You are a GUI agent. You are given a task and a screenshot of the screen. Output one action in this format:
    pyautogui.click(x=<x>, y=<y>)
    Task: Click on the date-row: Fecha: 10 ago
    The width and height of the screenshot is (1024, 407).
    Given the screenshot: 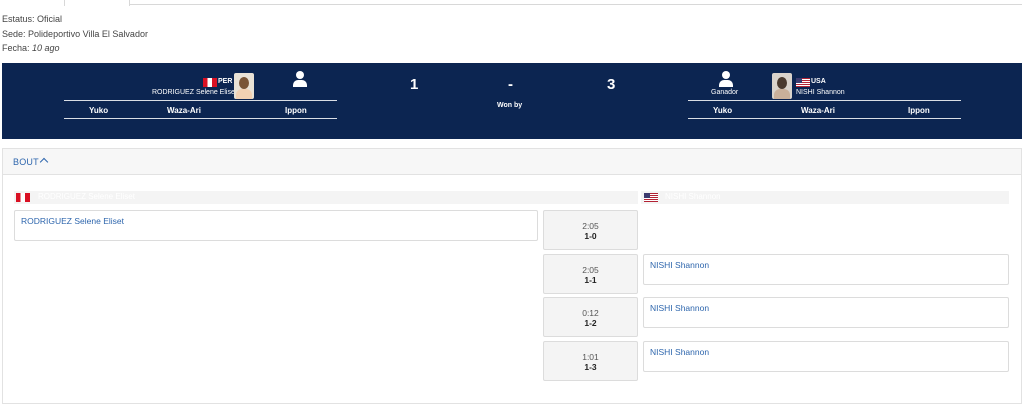 What is the action you would take?
    pyautogui.click(x=31, y=48)
    